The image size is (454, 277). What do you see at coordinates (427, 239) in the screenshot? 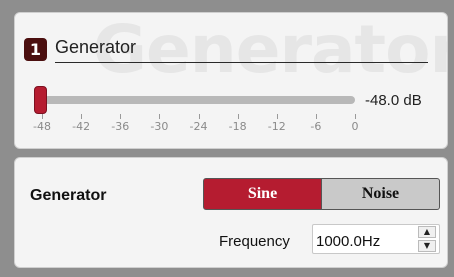
I see `frequency-spinner: ▲ ▼` at bounding box center [427, 239].